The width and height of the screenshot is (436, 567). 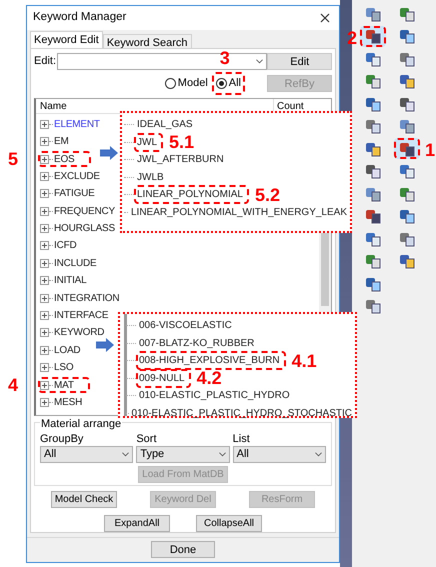 What do you see at coordinates (53, 106) in the screenshot?
I see `column-header: Name` at bounding box center [53, 106].